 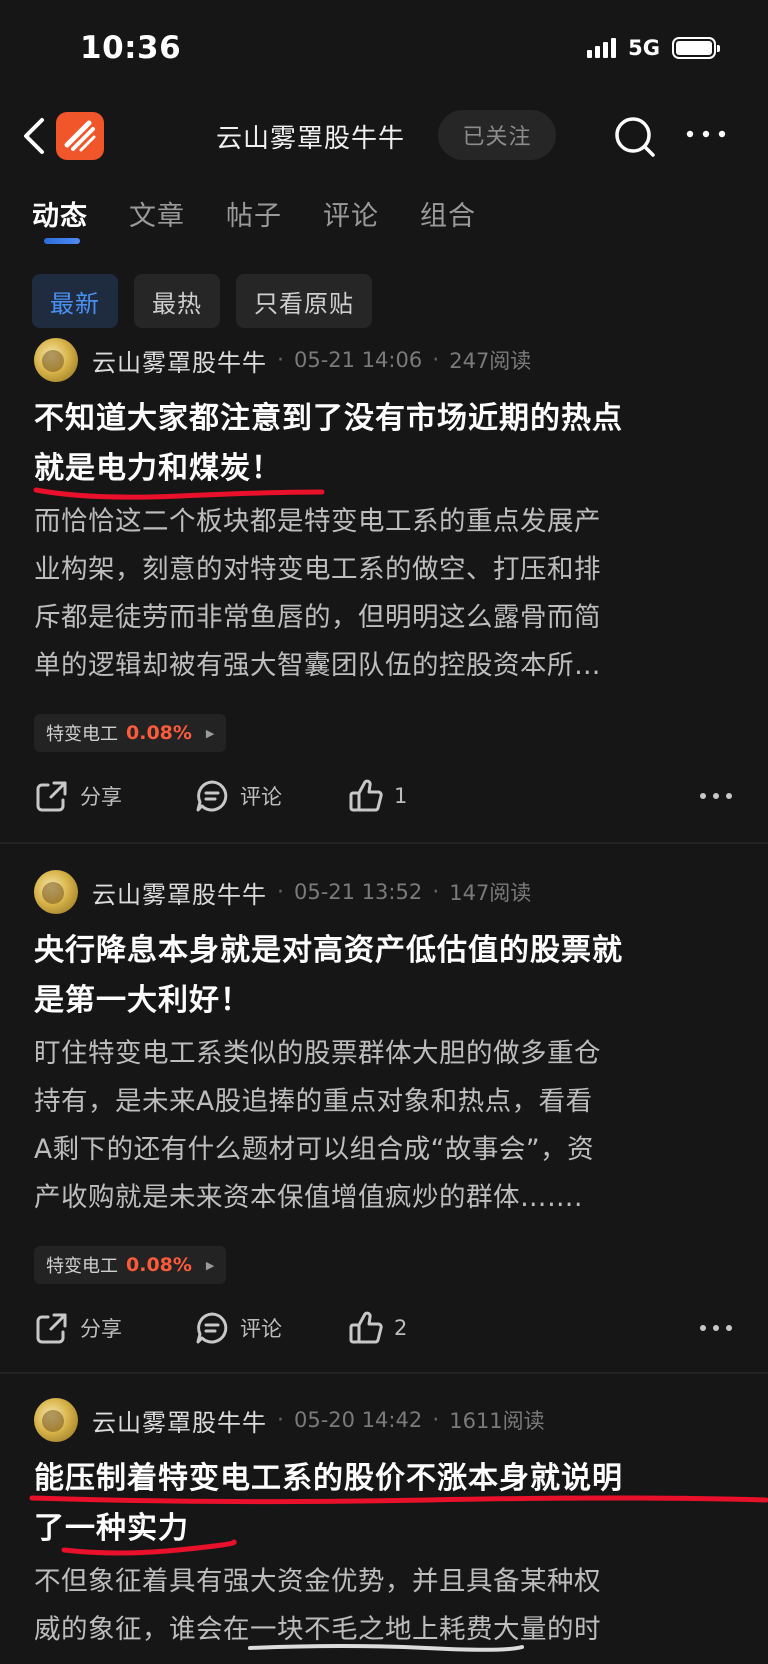 I want to click on profile-tabs: 动态 文章 帖子 评论 组合, so click(x=274, y=219).